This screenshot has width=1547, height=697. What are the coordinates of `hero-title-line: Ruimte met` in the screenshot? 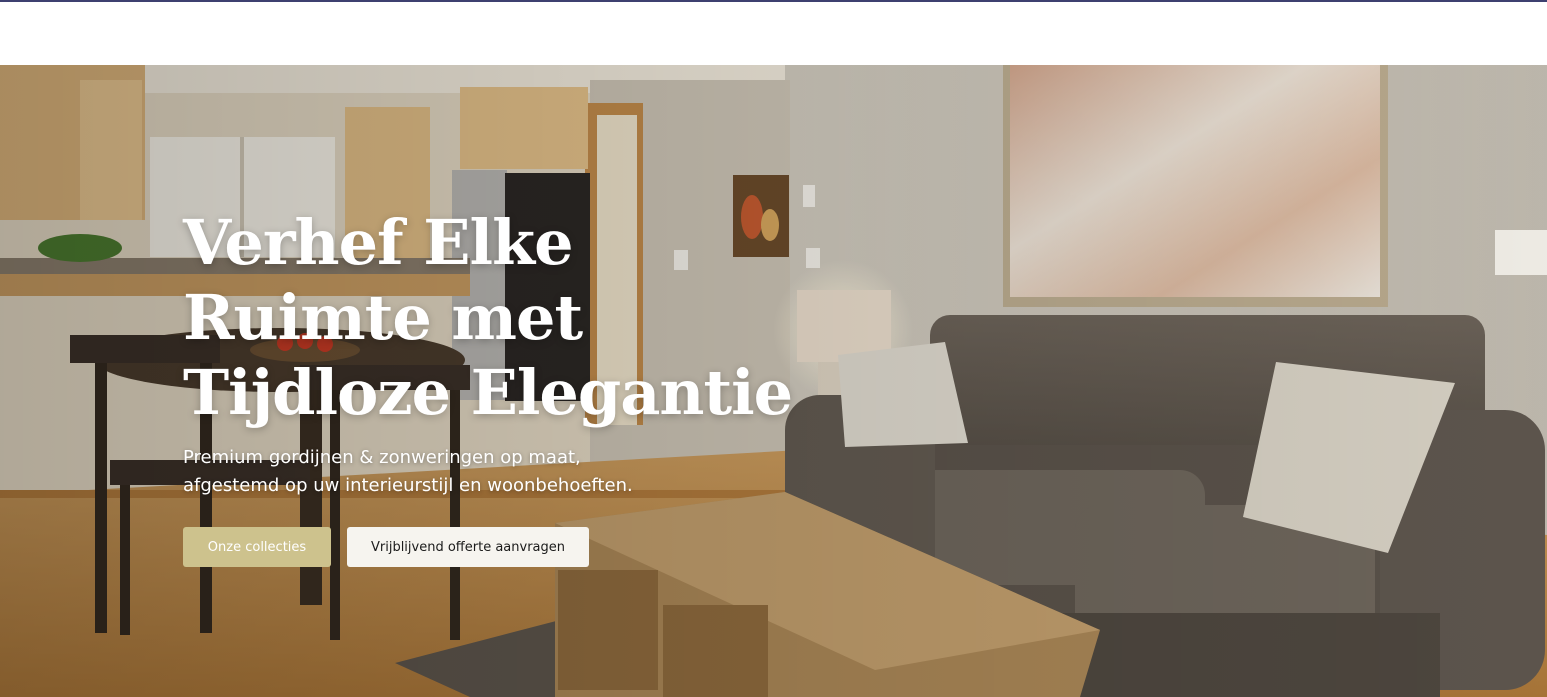 It's located at (383, 317).